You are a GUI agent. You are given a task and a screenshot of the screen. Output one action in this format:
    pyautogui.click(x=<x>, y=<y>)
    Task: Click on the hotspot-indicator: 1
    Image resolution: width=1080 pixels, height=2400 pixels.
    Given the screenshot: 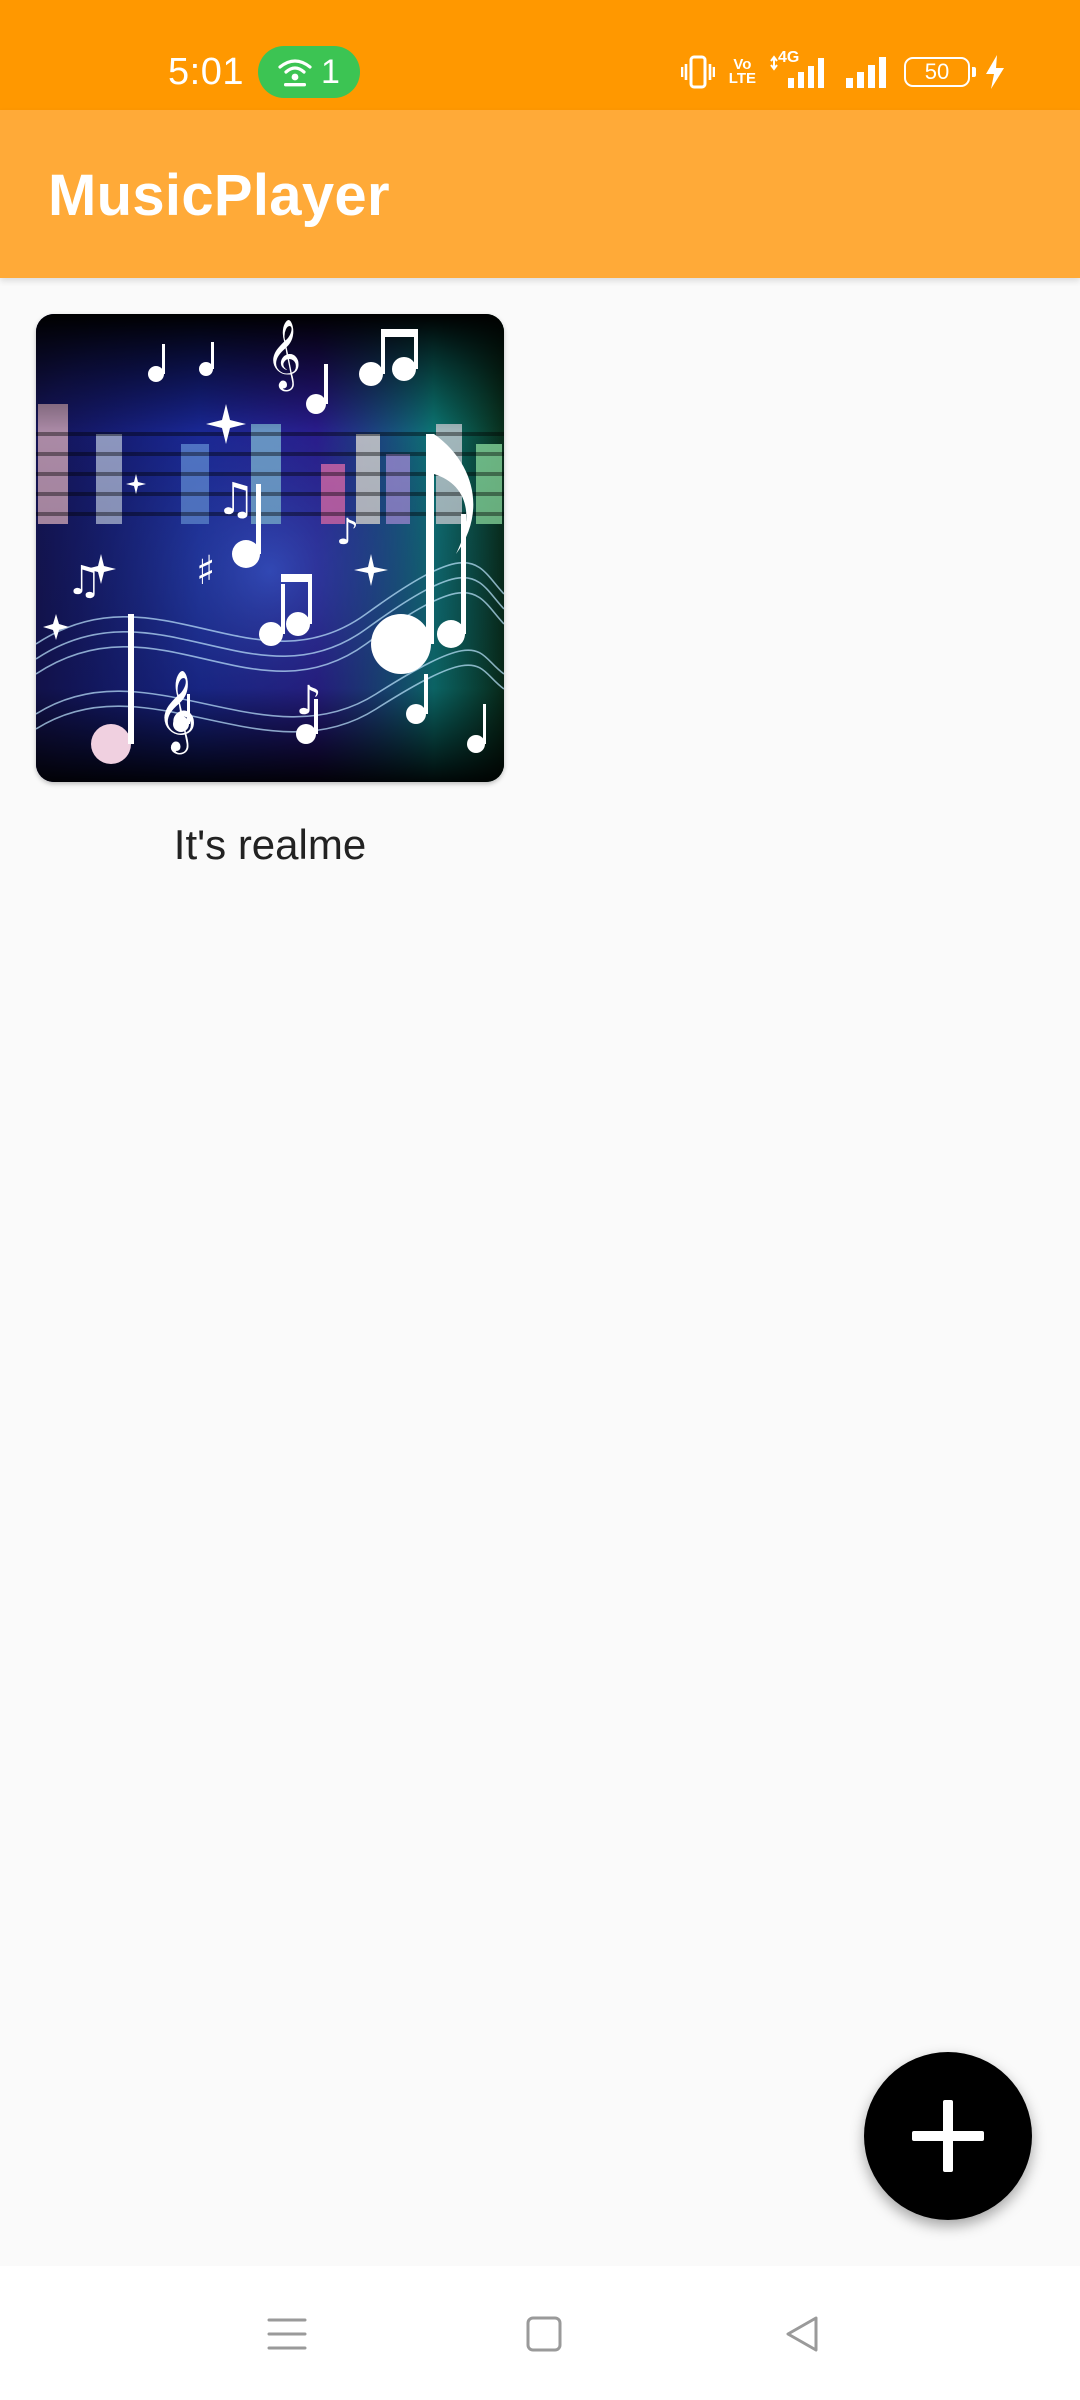 What is the action you would take?
    pyautogui.click(x=309, y=72)
    